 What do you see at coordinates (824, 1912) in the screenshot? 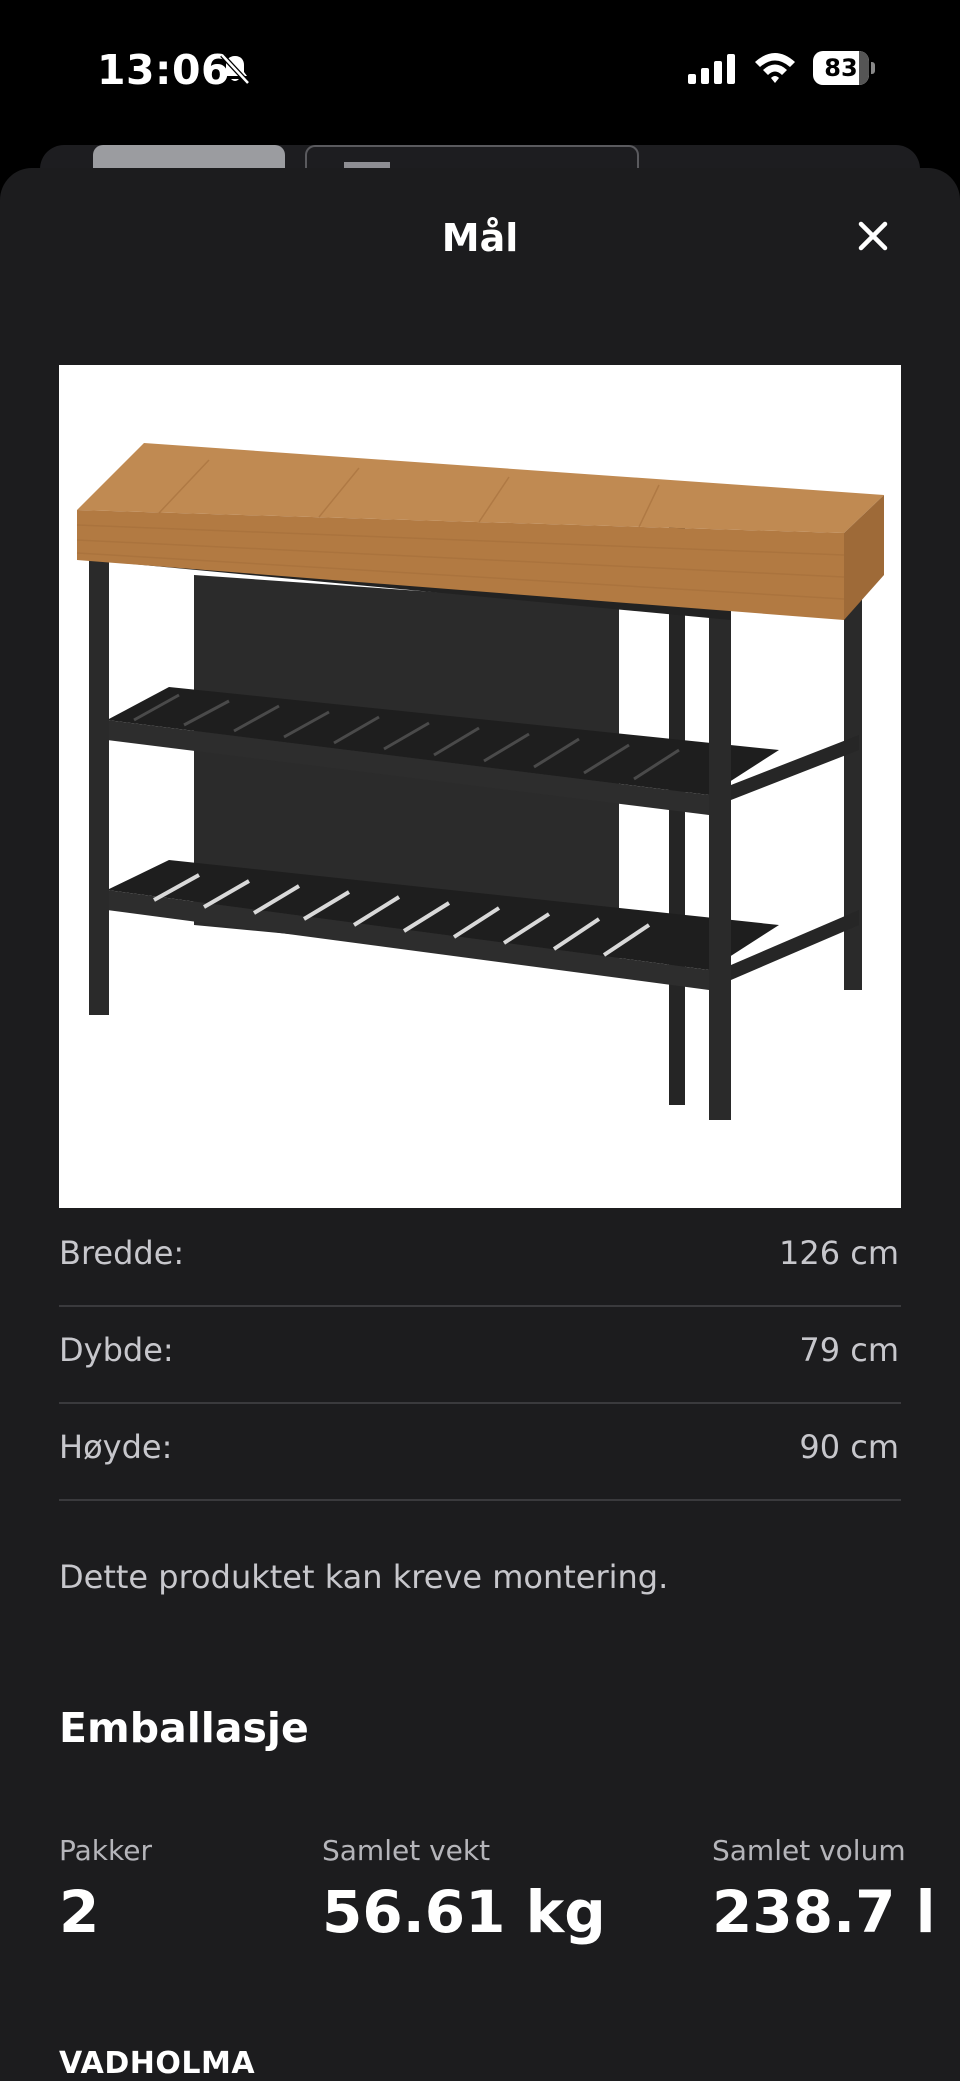
I see `total-volume-value: 238.7 l` at bounding box center [824, 1912].